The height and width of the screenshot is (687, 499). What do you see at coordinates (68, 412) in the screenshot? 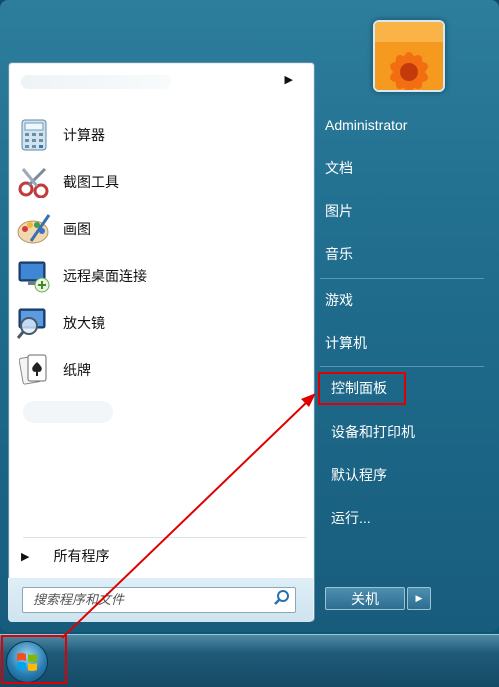
I see `blurred-program-item` at bounding box center [68, 412].